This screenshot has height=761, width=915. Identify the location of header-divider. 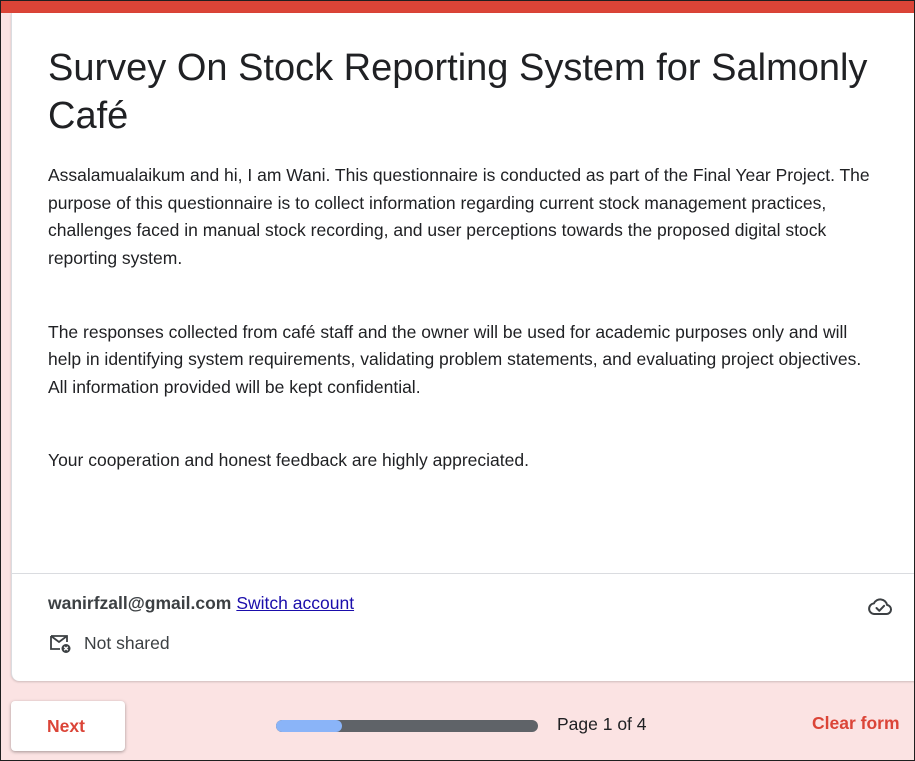
(463, 573).